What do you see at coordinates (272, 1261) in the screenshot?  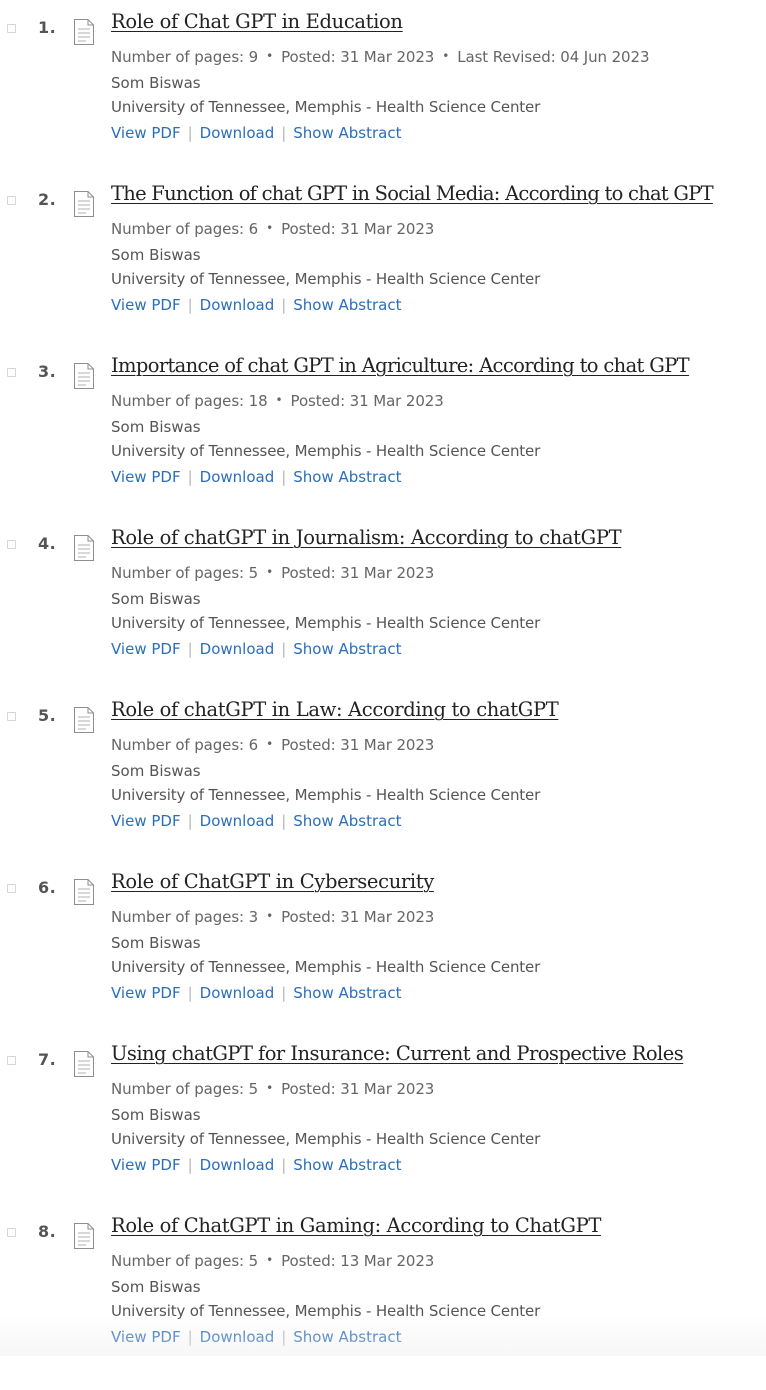 I see `paper-meta: Number of pages: 5 • Posted: 13 Mar 2023` at bounding box center [272, 1261].